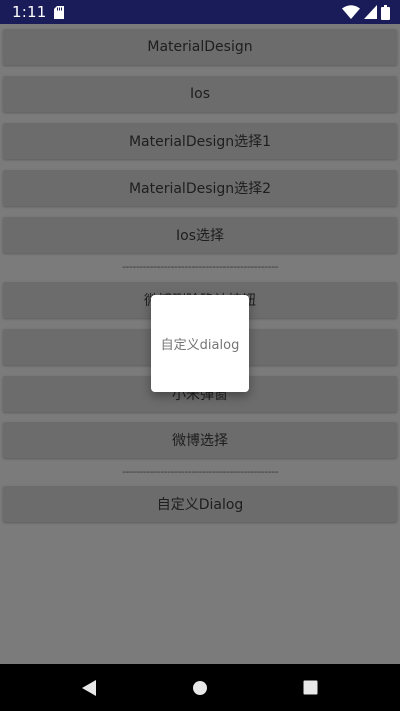  I want to click on battery-icon, so click(385, 12).